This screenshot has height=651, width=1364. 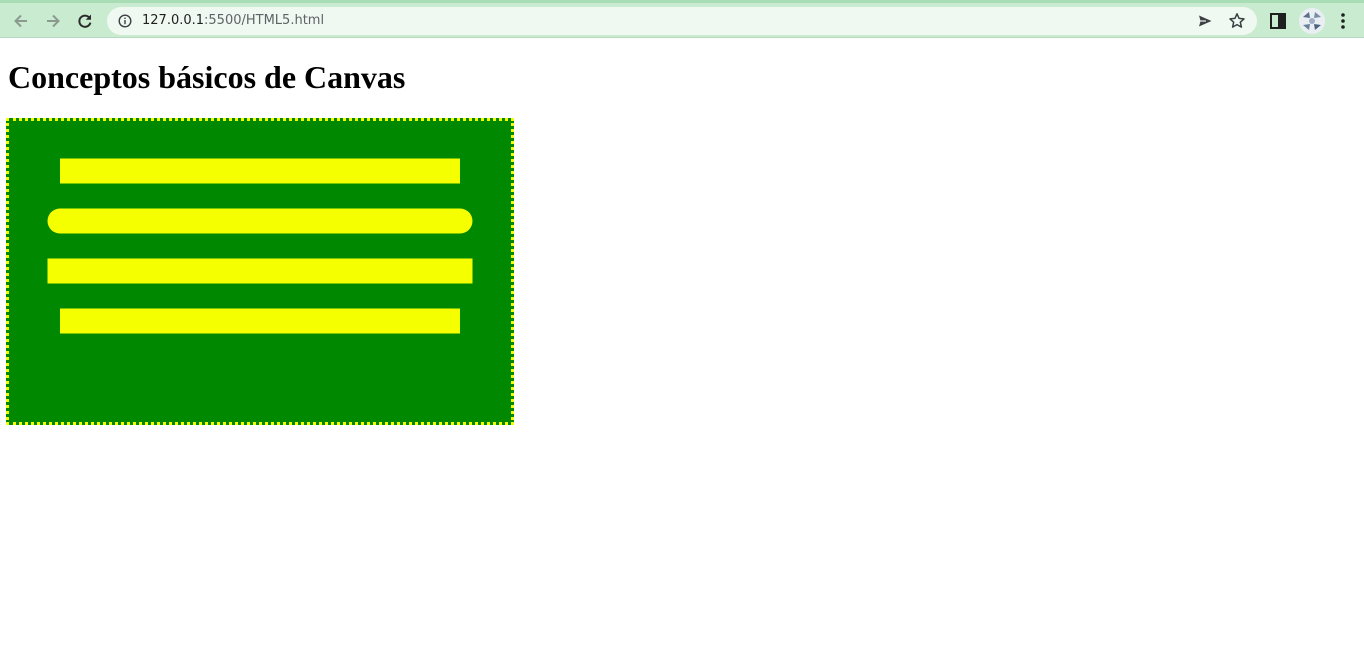 I want to click on avatar-image, so click(x=1312, y=21).